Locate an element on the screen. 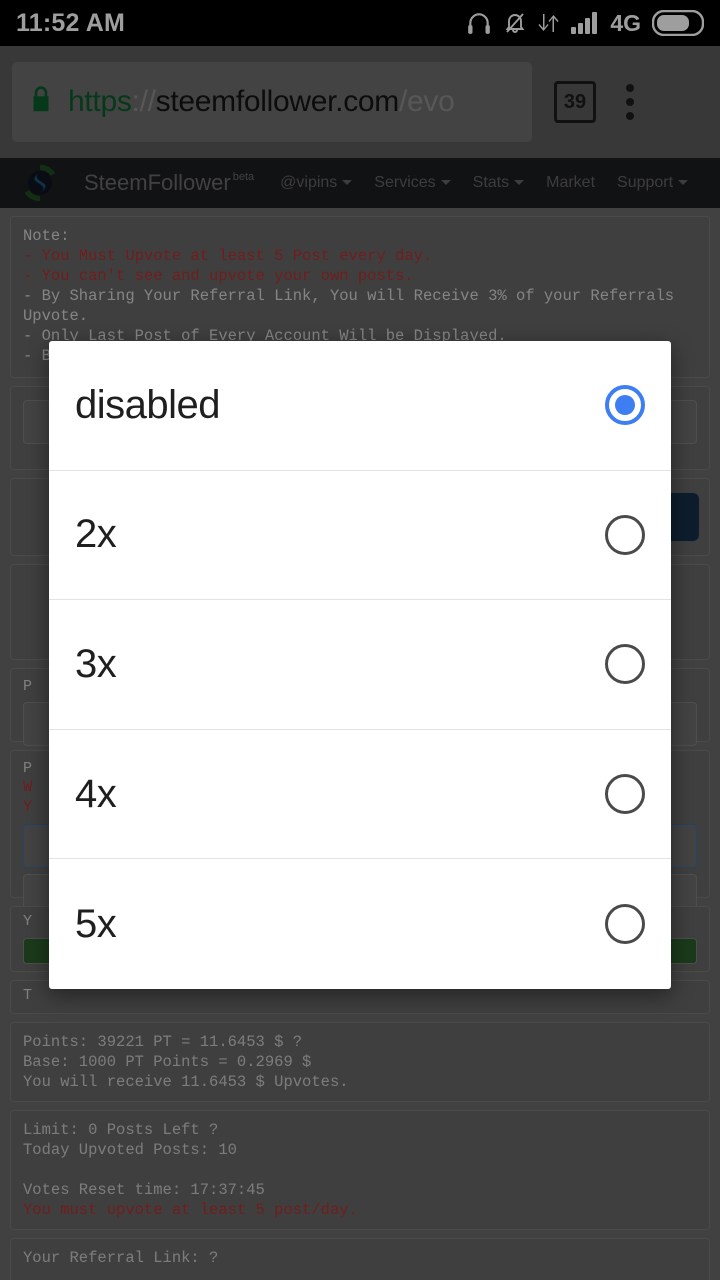 The width and height of the screenshot is (720, 1280). site-brand: SteemFollower beta is located at coordinates (169, 183).